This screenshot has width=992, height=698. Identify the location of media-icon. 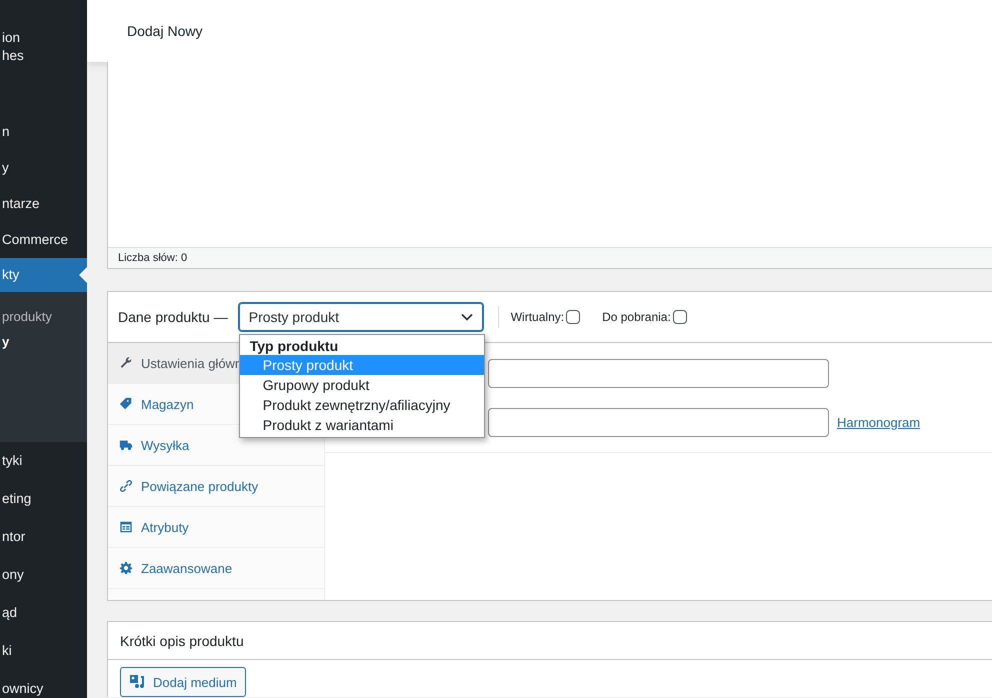
(138, 682).